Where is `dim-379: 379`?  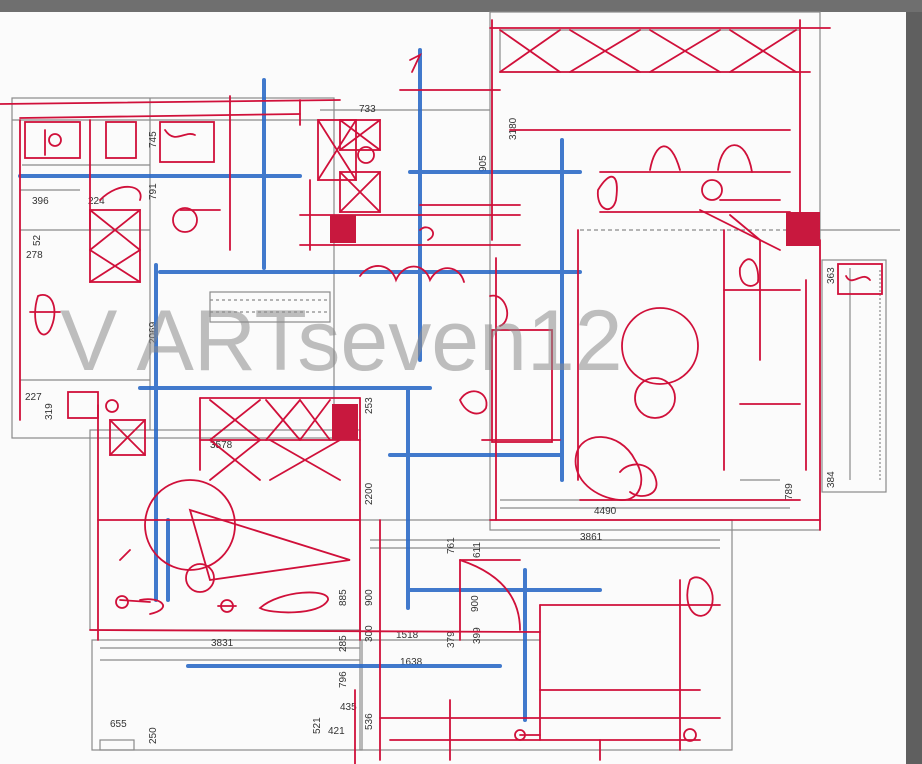 dim-379: 379 is located at coordinates (451, 639).